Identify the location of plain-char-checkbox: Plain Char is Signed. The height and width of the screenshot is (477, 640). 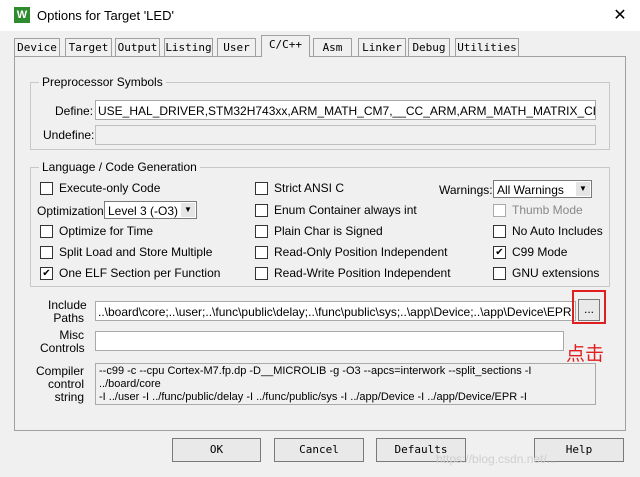
(319, 231).